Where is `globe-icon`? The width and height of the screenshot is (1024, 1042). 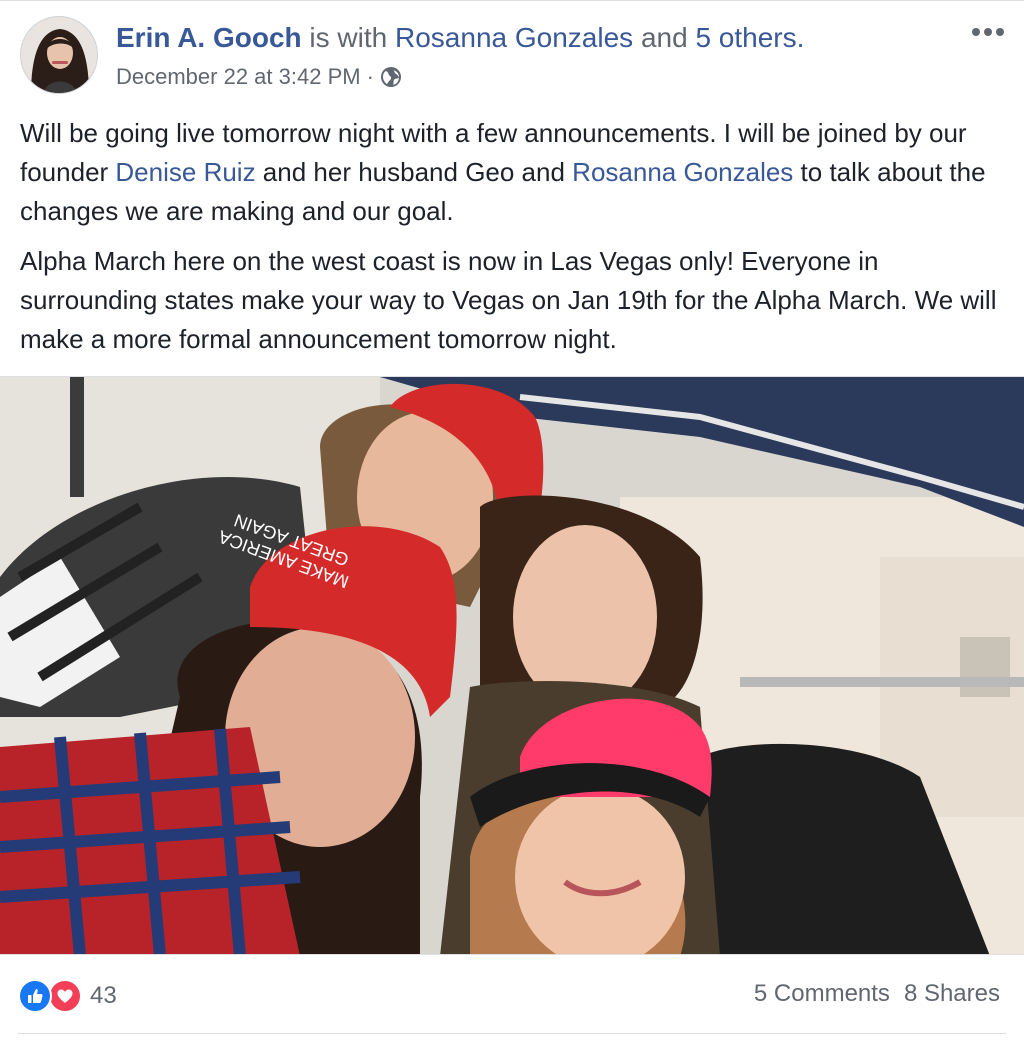
globe-icon is located at coordinates (391, 77).